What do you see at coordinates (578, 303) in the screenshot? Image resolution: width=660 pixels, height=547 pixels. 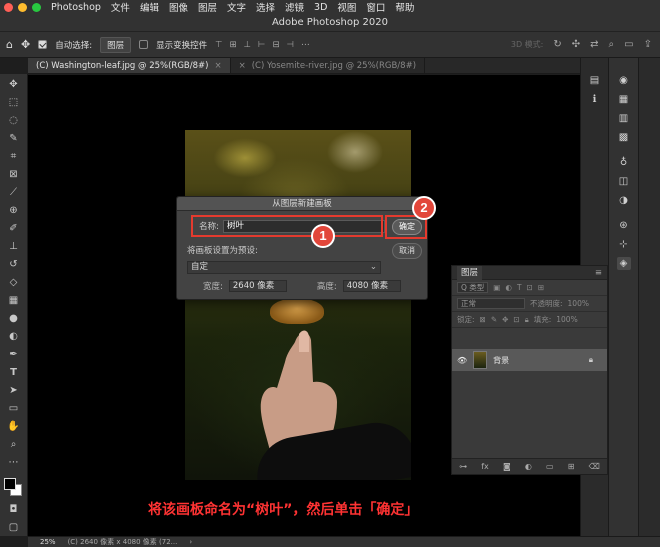 I see `opacity-value: 100%` at bounding box center [578, 303].